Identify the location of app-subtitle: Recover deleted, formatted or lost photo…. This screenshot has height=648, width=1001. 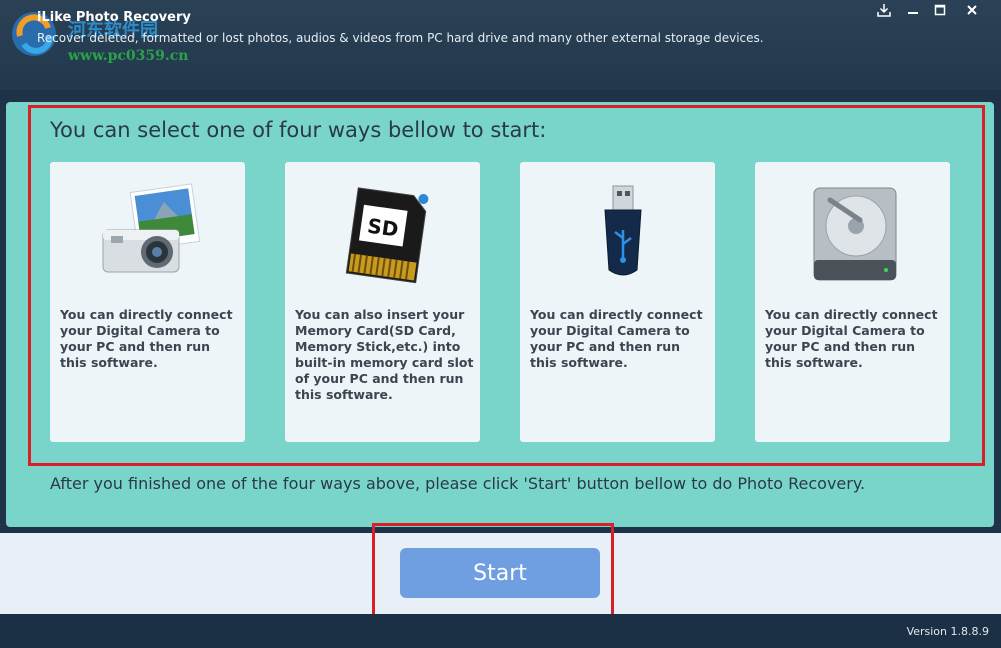
(400, 38).